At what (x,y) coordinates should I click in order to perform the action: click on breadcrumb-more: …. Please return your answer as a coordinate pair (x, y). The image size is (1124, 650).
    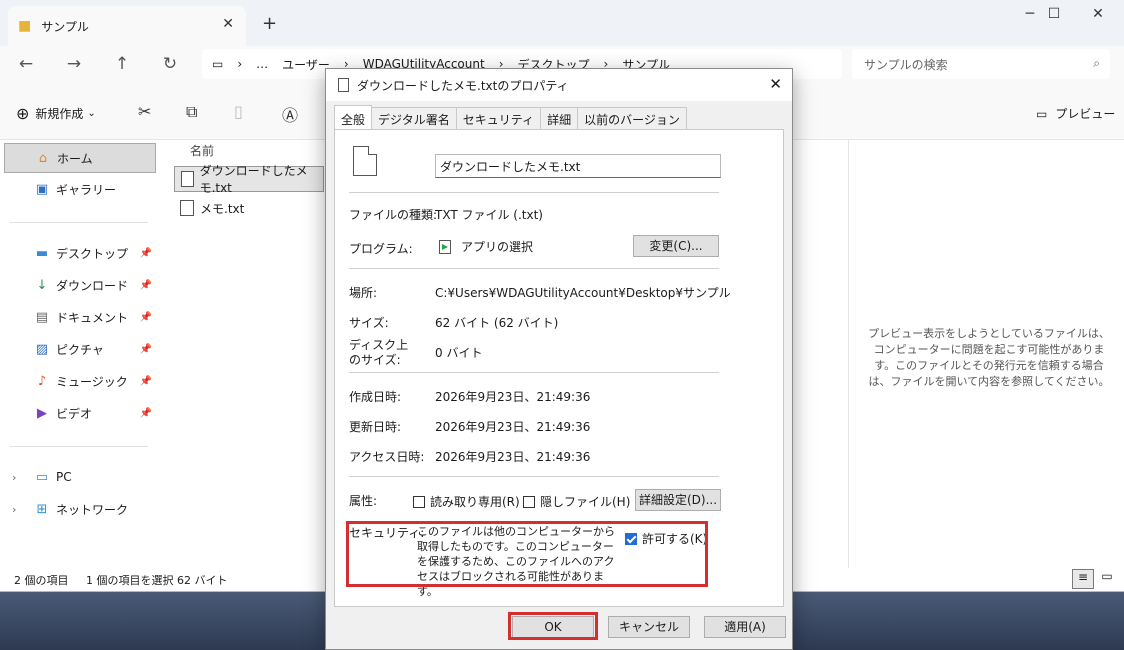
    Looking at the image, I should click on (262, 64).